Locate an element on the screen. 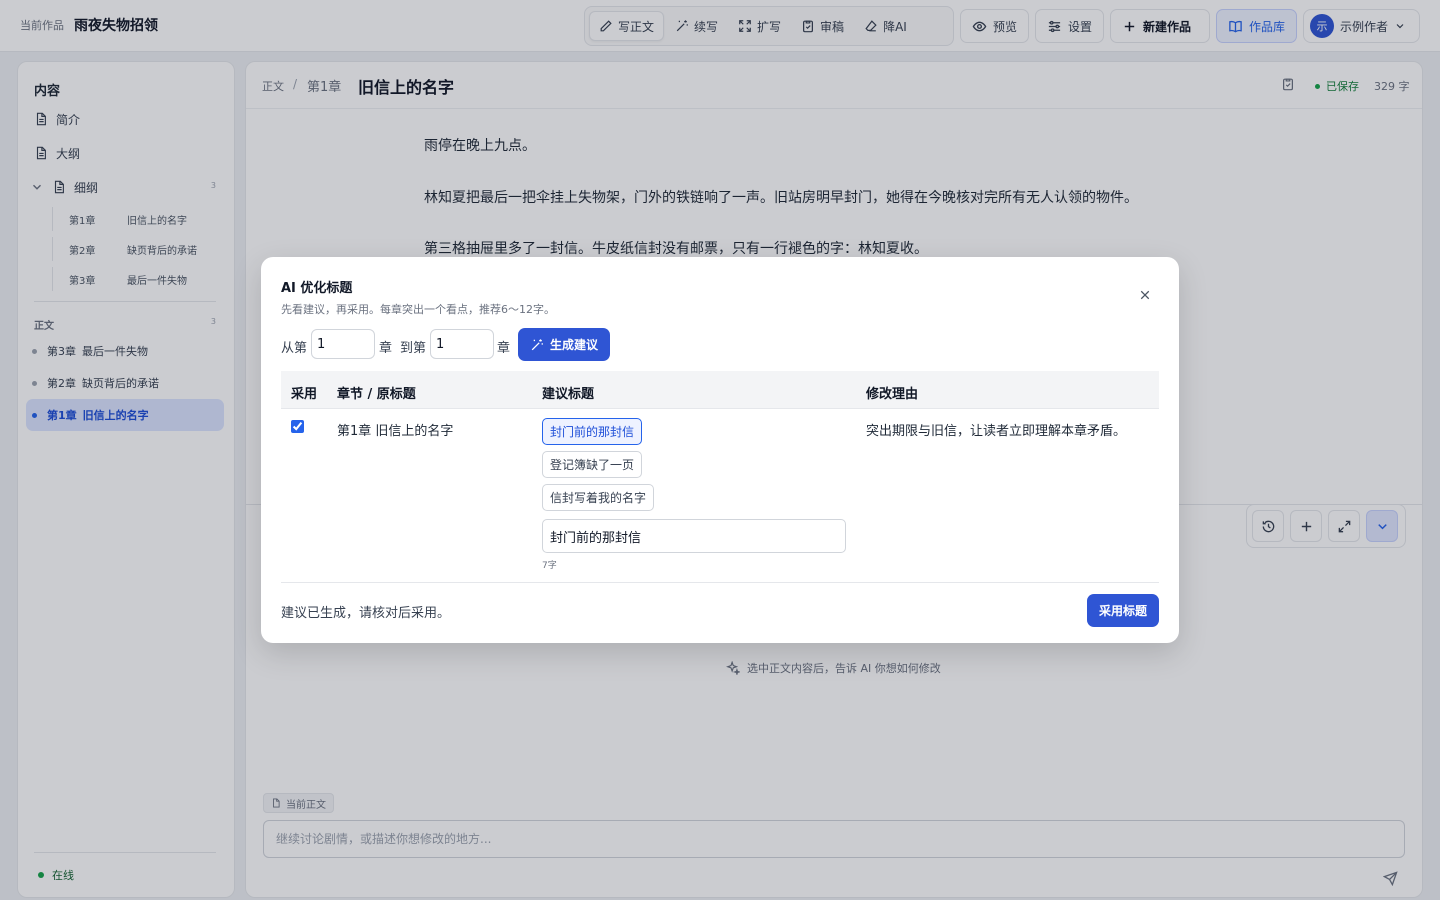 The image size is (1440, 900). reason-text: 突出期限与旧信，让读者立即理解本章矛盾。 is located at coordinates (996, 431).